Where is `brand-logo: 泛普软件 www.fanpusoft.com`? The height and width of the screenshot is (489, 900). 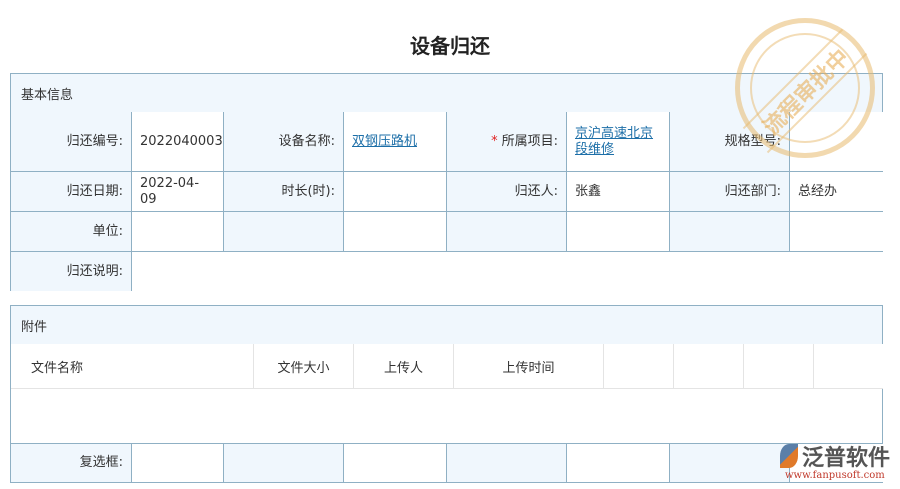
brand-logo: 泛普软件 www.fanpusoft.com is located at coordinates (837, 462).